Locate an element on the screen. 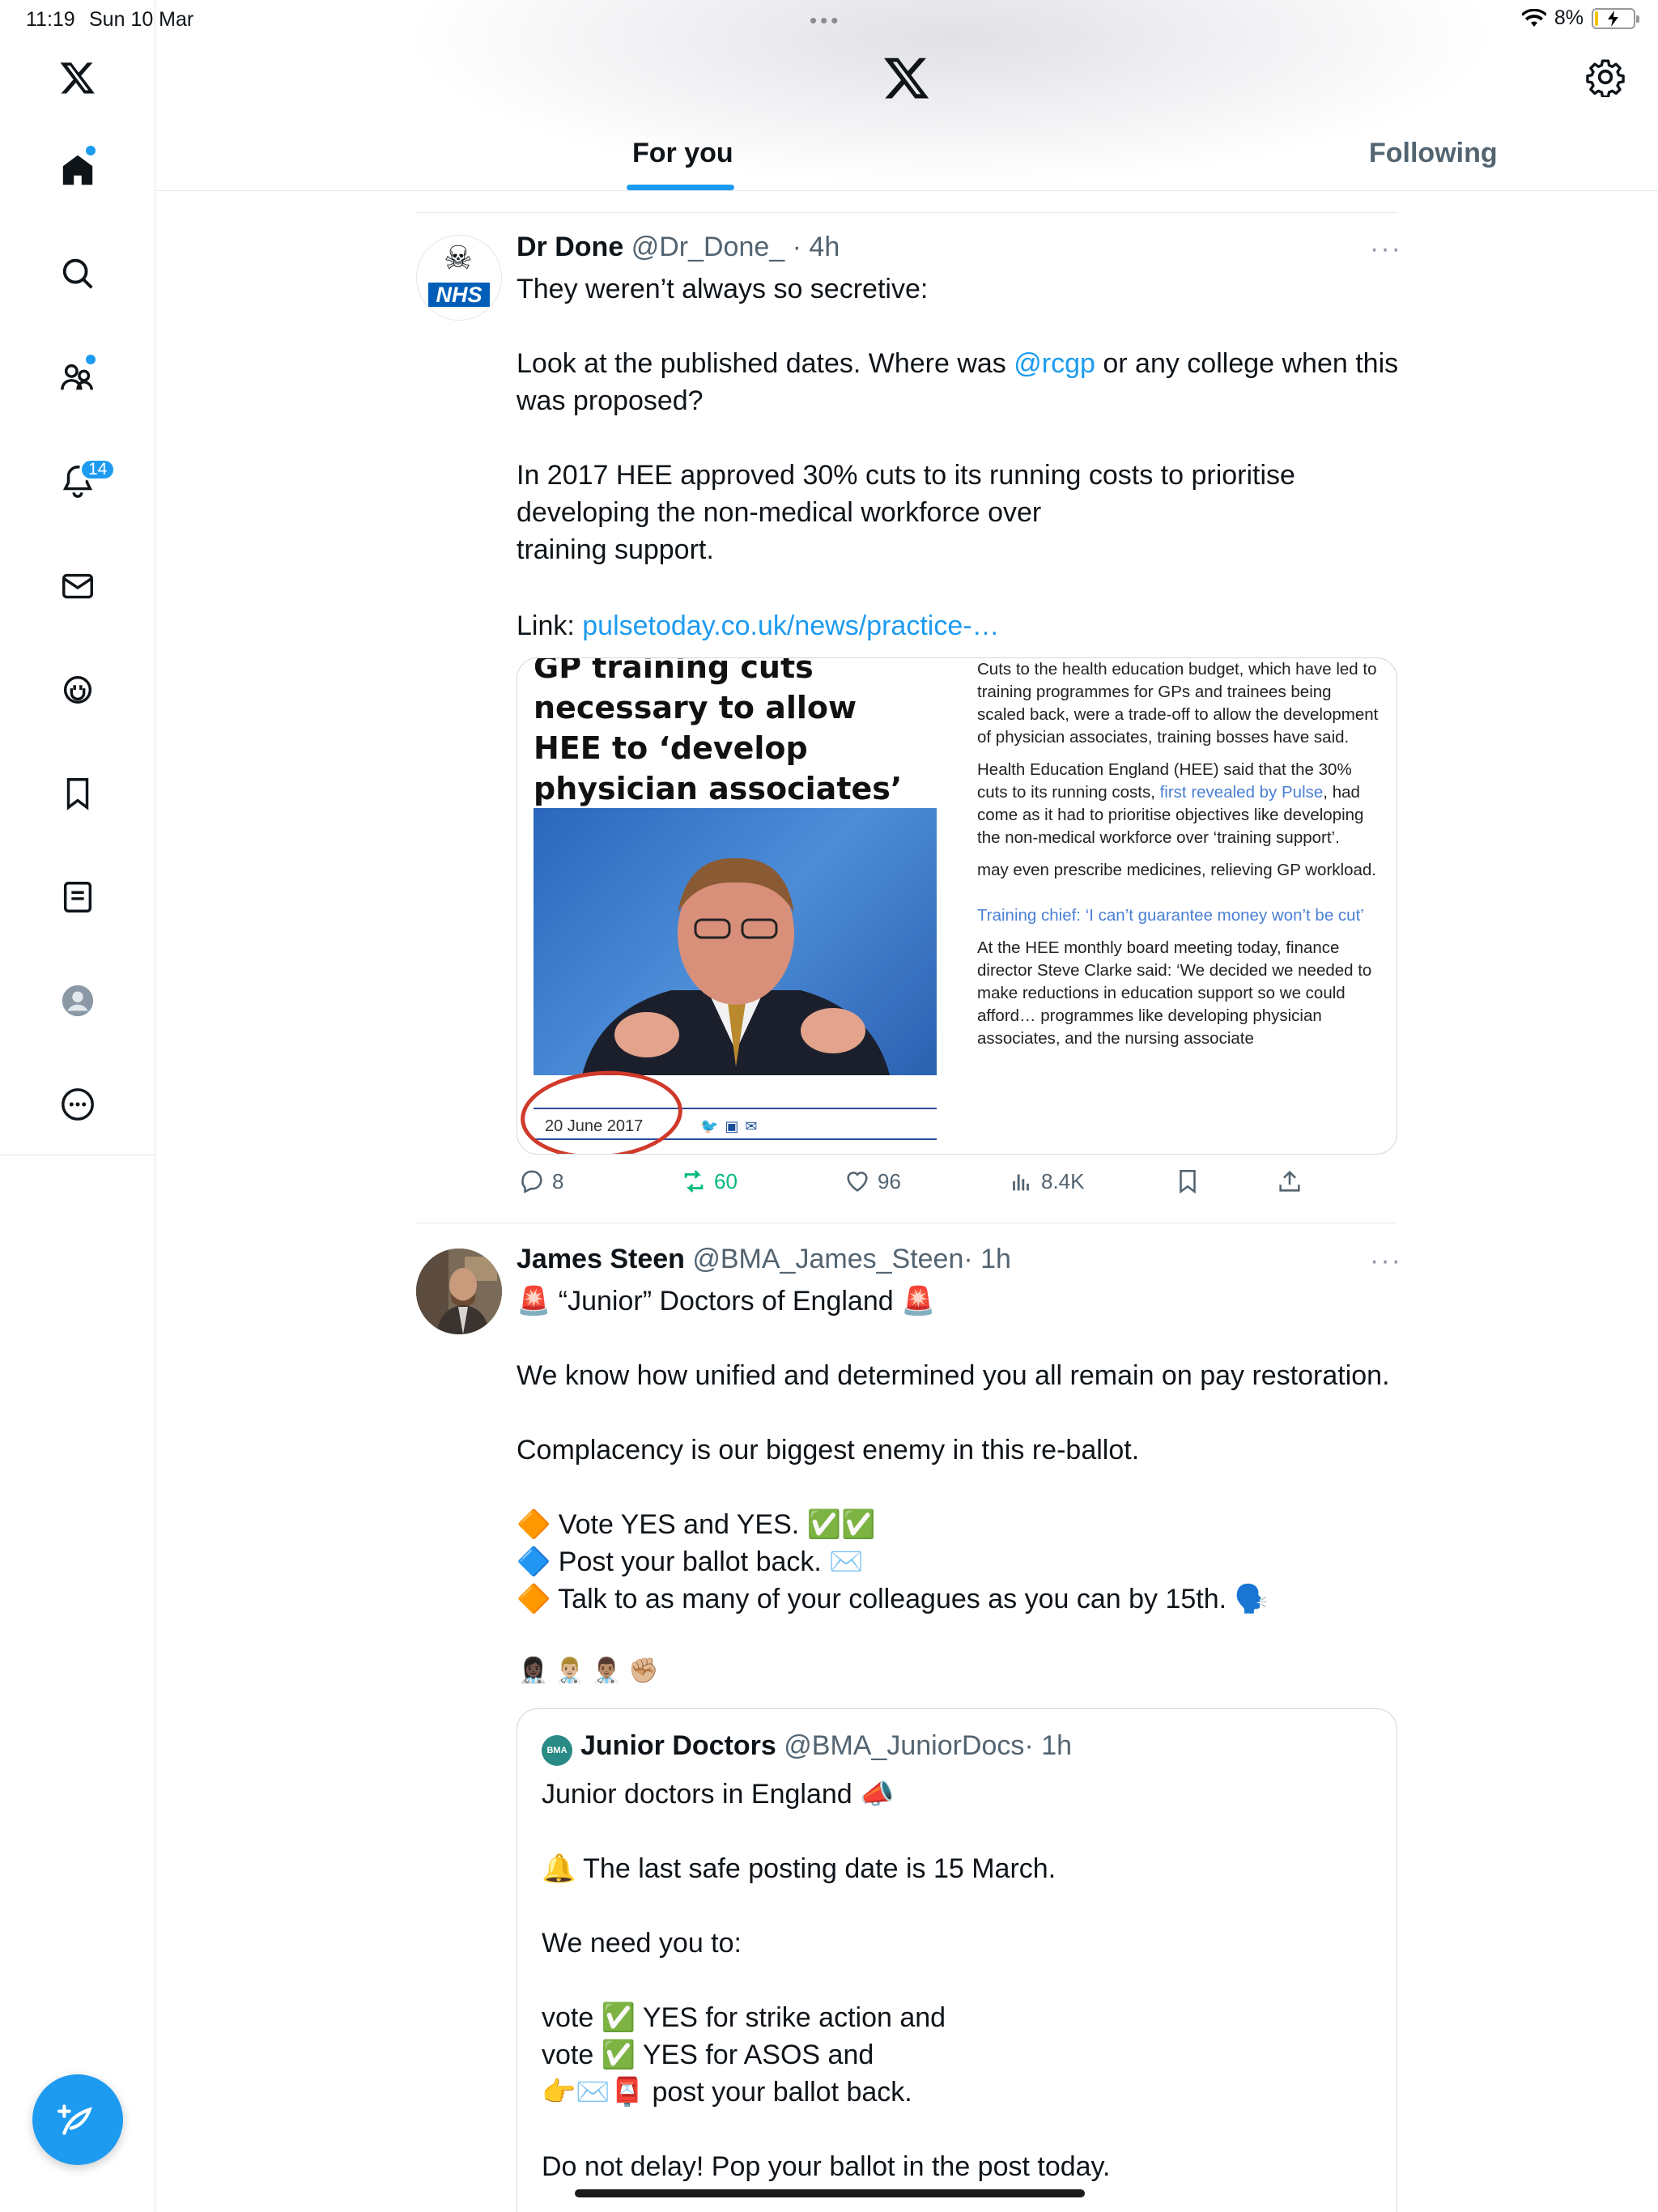 This screenshot has width=1658, height=2212. sidebar: 14 is located at coordinates (77, 1106).